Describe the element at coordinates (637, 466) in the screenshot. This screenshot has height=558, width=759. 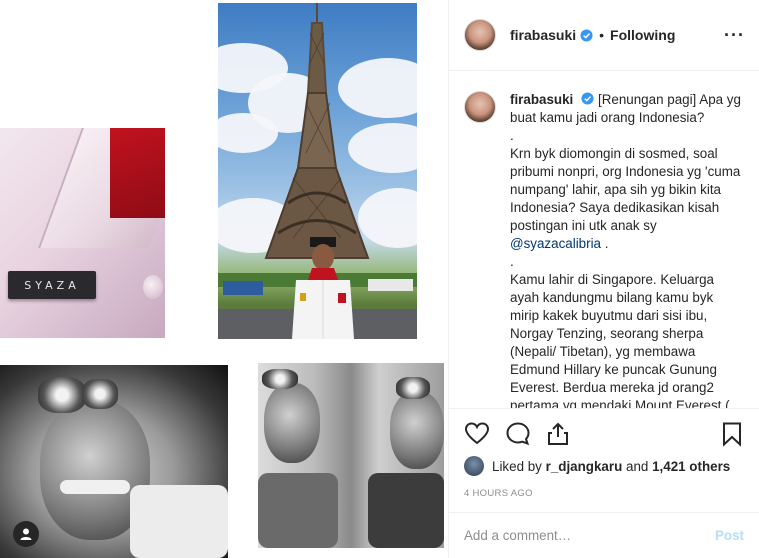
I see `likes-connector: and` at that location.